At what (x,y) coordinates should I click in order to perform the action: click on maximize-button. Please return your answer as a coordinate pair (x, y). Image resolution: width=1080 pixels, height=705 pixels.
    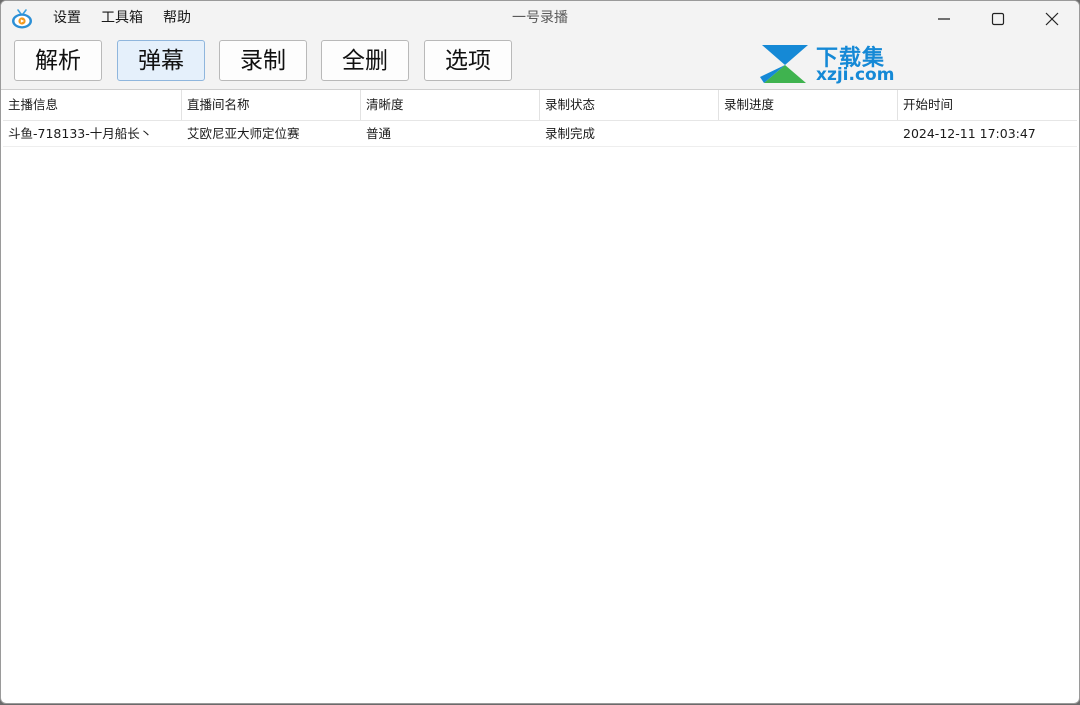
    Looking at the image, I should click on (998, 18).